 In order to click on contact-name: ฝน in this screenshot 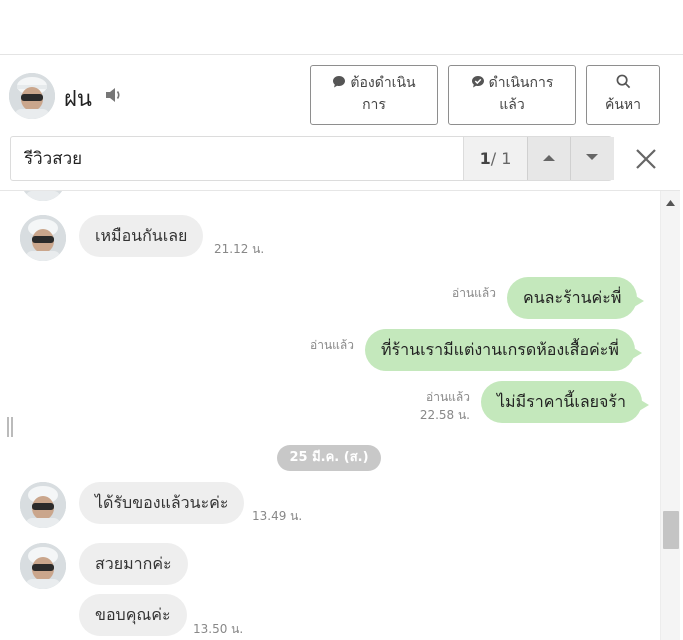, I will do `click(78, 99)`.